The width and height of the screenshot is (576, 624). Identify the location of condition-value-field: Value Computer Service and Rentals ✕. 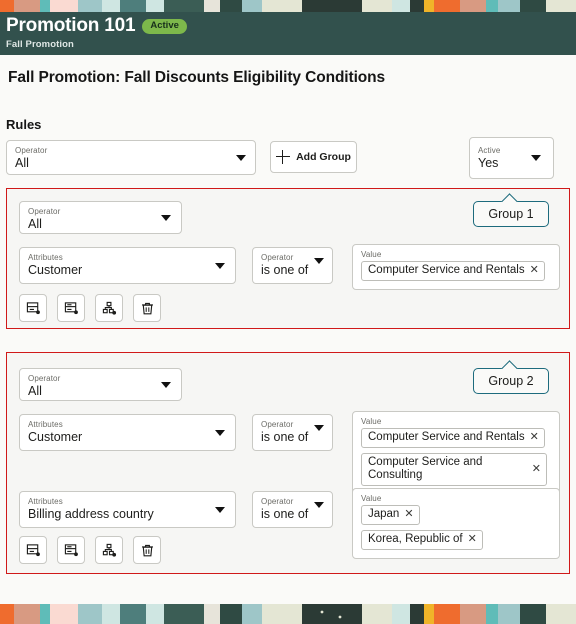
(456, 267).